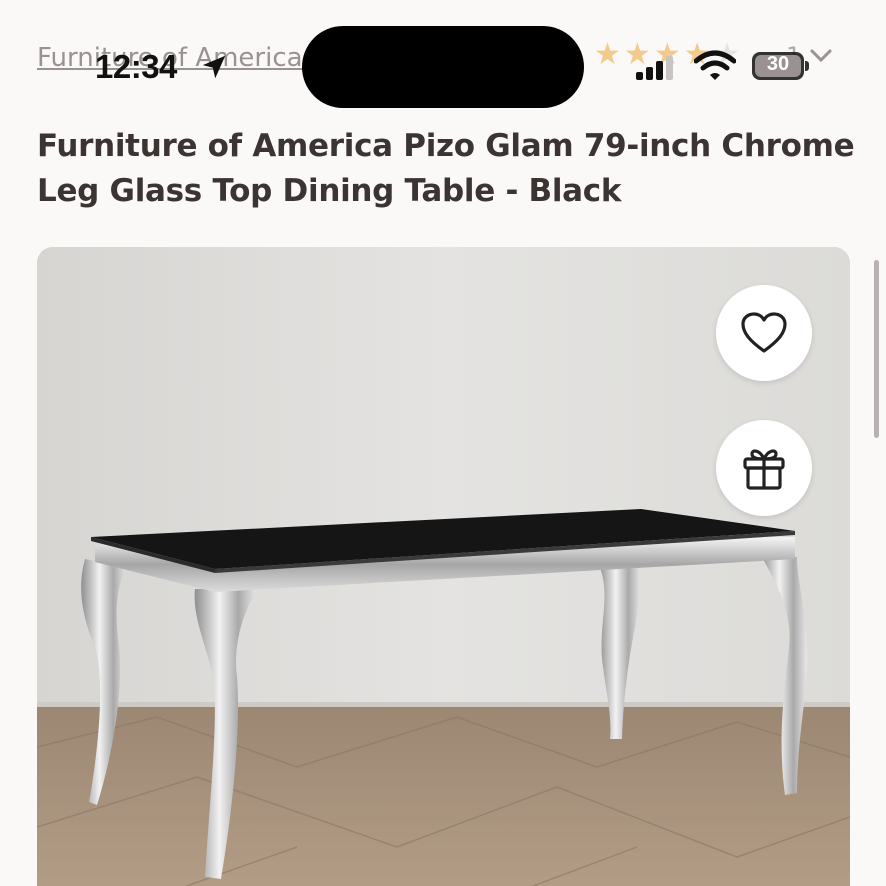  What do you see at coordinates (654, 68) in the screenshot?
I see `cellular-signal-icon` at bounding box center [654, 68].